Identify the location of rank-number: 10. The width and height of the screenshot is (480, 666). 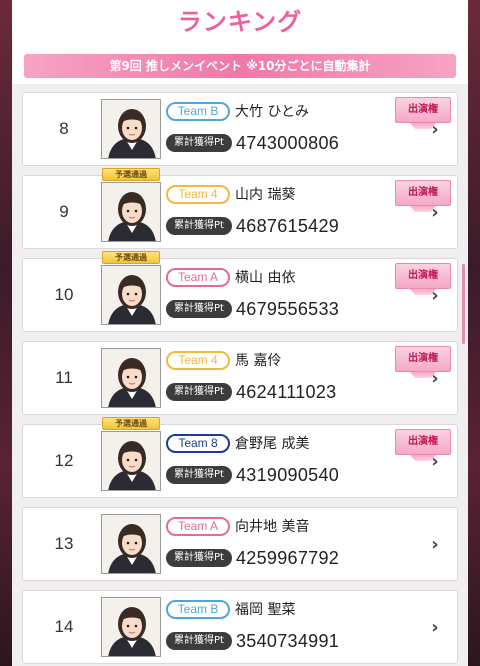
(64, 294).